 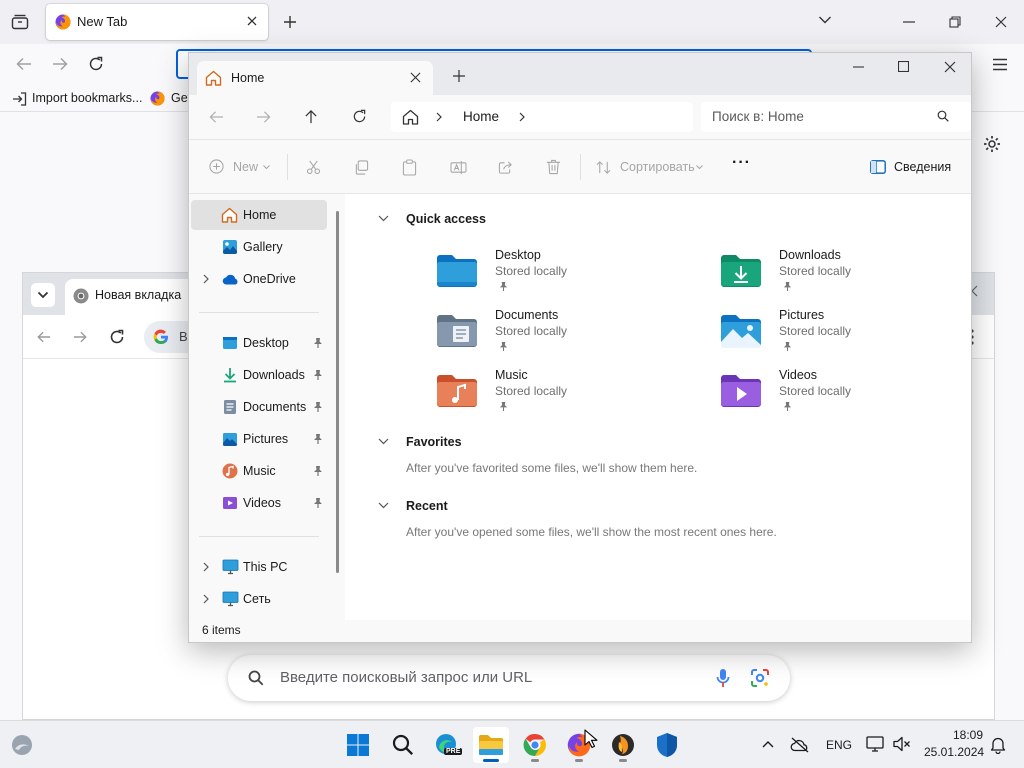 What do you see at coordinates (667, 745) in the screenshot?
I see `taskbar-windows-security` at bounding box center [667, 745].